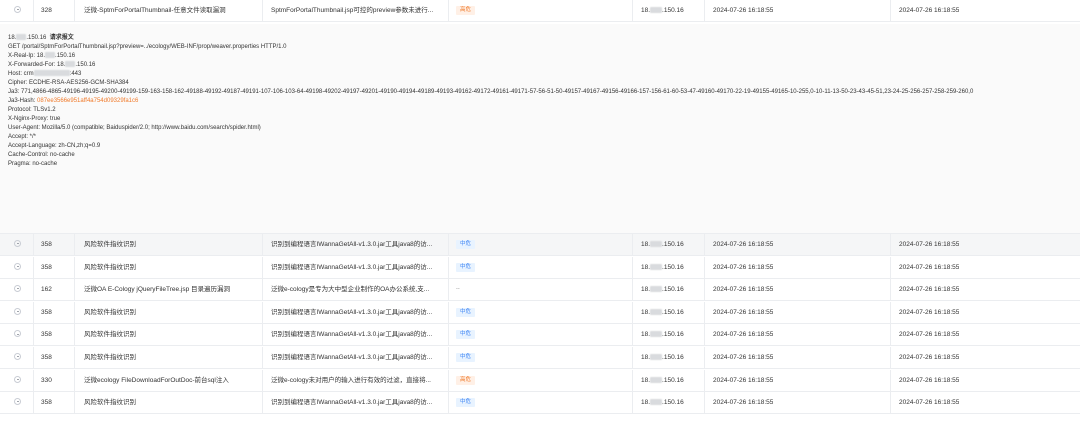  Describe the element at coordinates (46, 10) in the screenshot. I see `row-id: 328` at that location.